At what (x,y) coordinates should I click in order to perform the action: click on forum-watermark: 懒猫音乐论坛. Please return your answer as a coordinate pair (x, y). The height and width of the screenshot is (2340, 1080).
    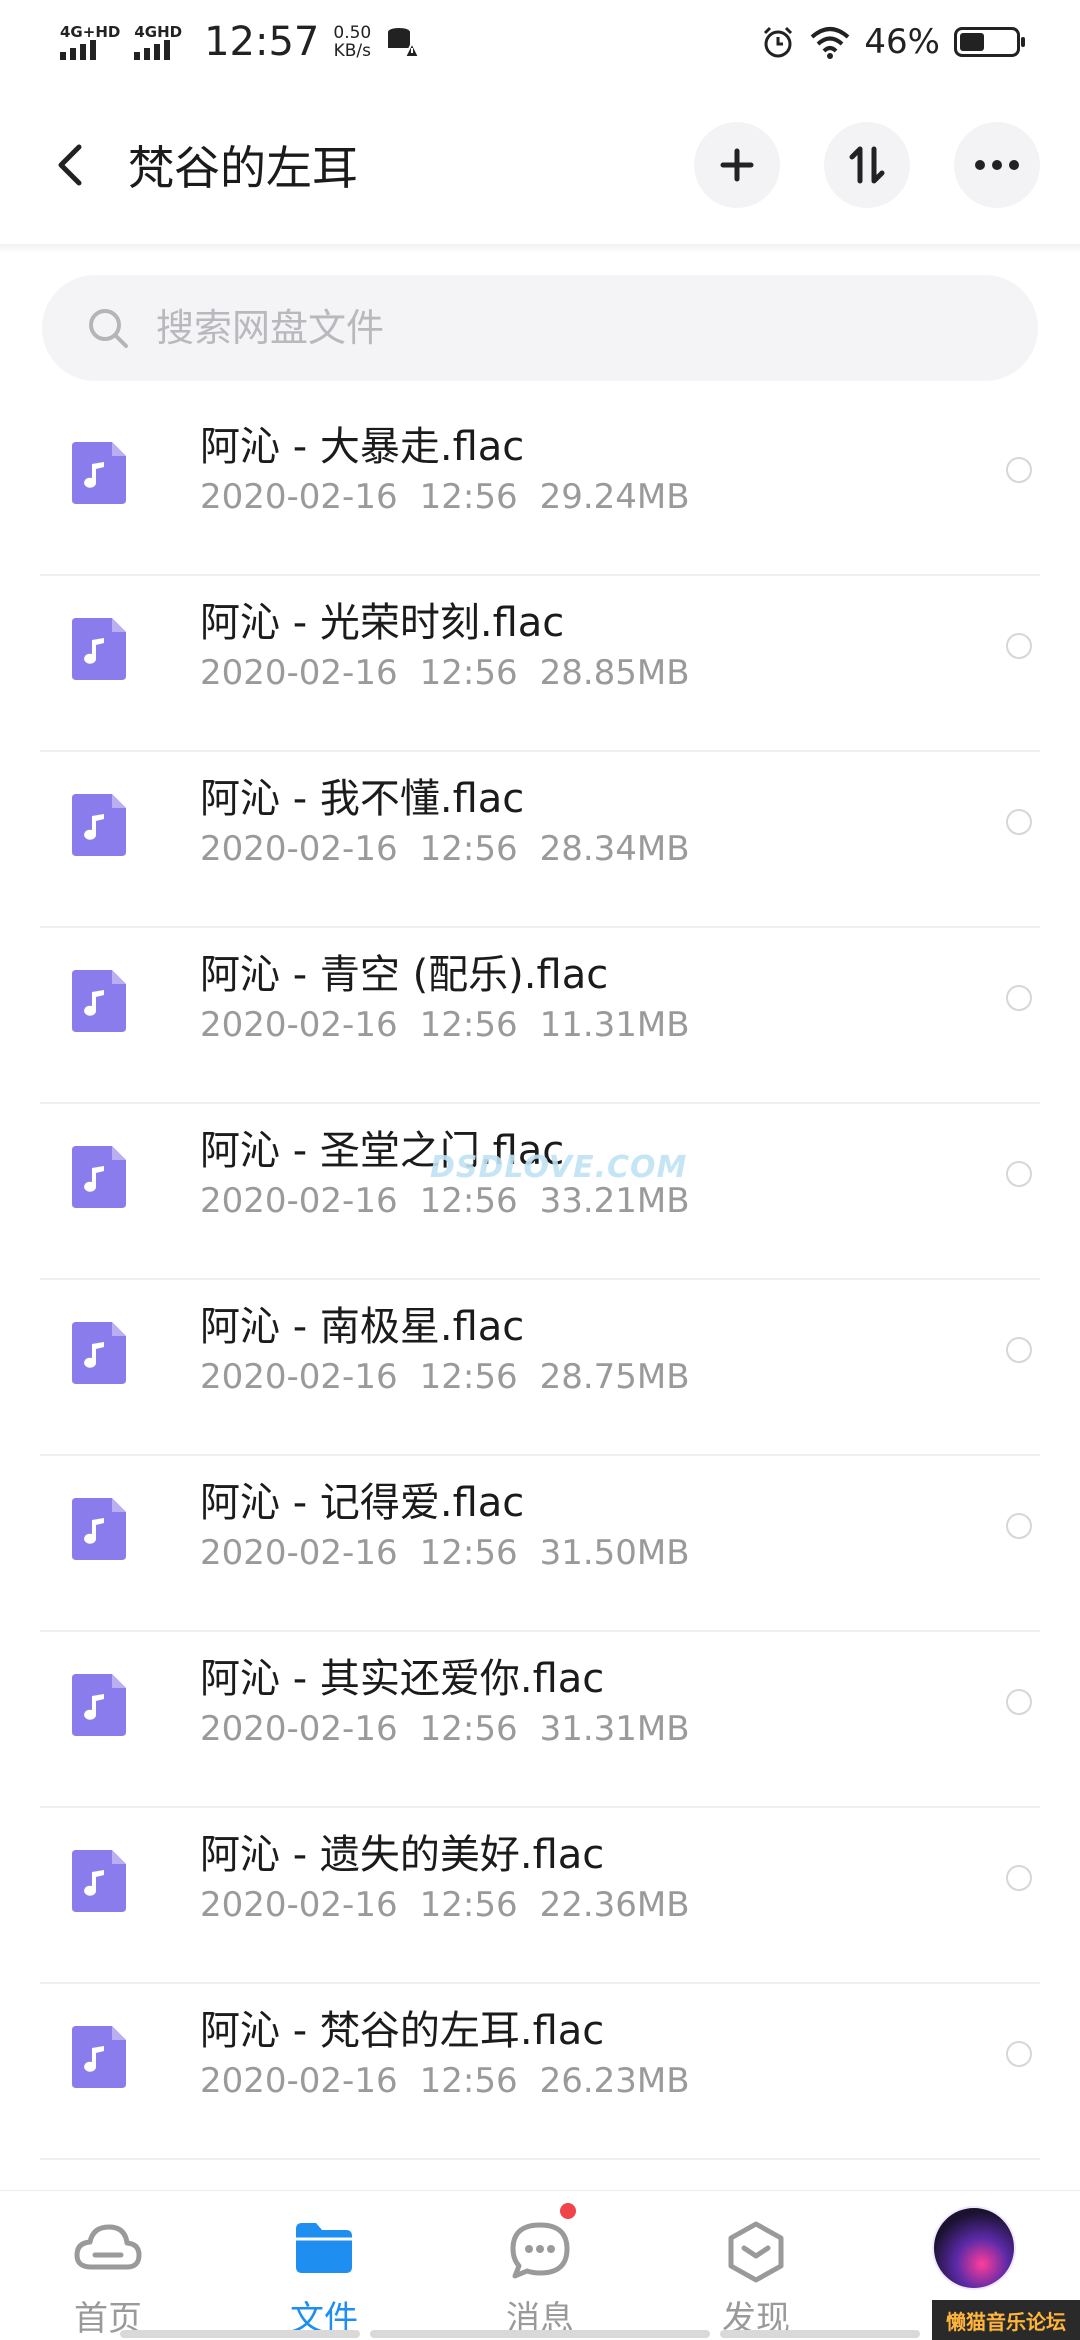
    Looking at the image, I should click on (1006, 2320).